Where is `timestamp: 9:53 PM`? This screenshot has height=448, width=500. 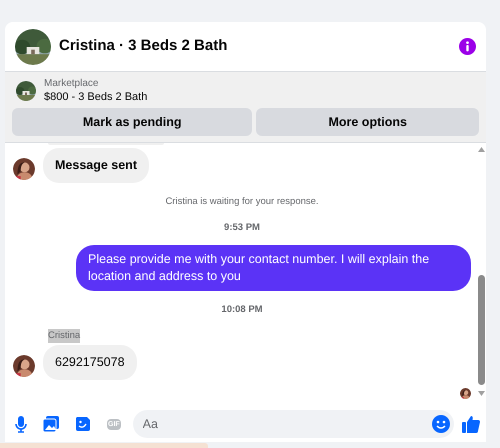
timestamp: 9:53 PM is located at coordinates (242, 227).